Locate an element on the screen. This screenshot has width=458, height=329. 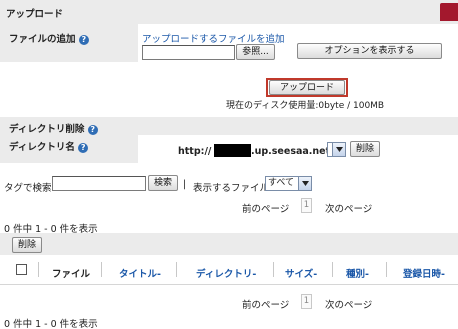
directory-section-title: ディレクトリ削除 ? is located at coordinates (53, 128).